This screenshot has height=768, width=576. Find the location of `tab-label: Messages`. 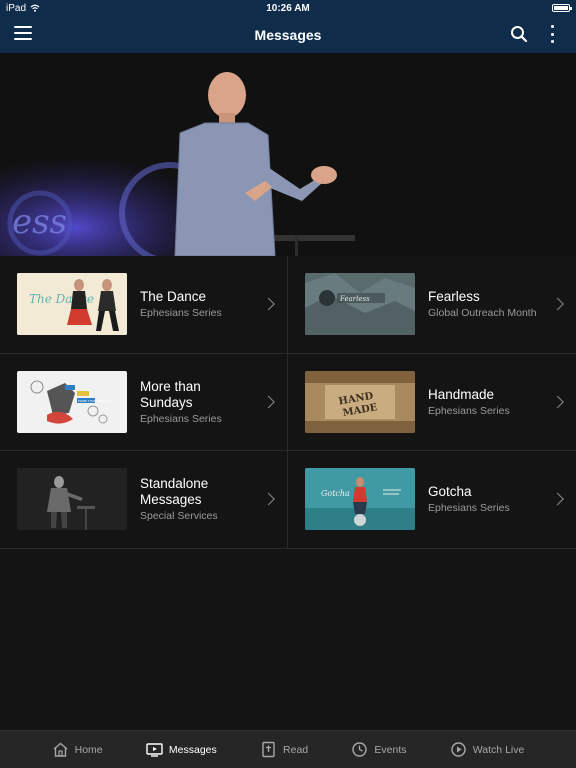

tab-label: Messages is located at coordinates (192, 749).